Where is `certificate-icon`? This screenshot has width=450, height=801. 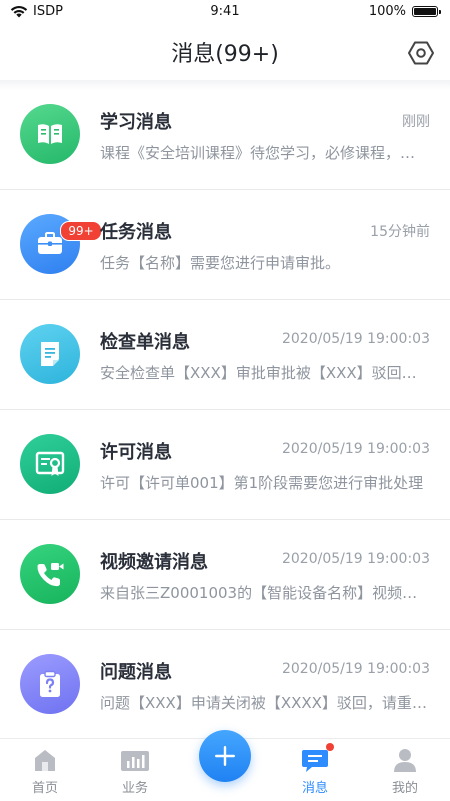 certificate-icon is located at coordinates (50, 463).